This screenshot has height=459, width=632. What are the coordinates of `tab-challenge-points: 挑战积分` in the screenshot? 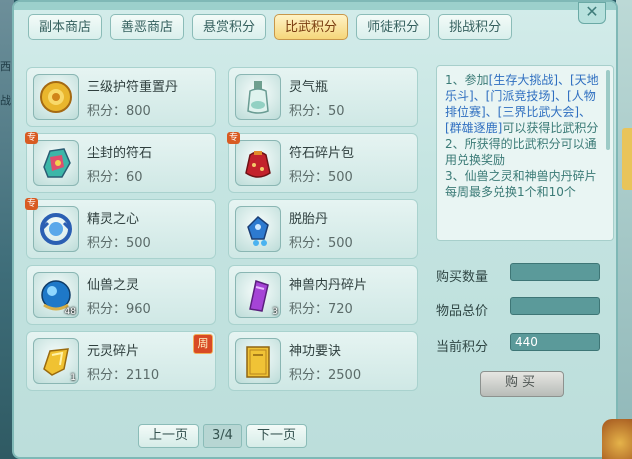 It's located at (475, 27).